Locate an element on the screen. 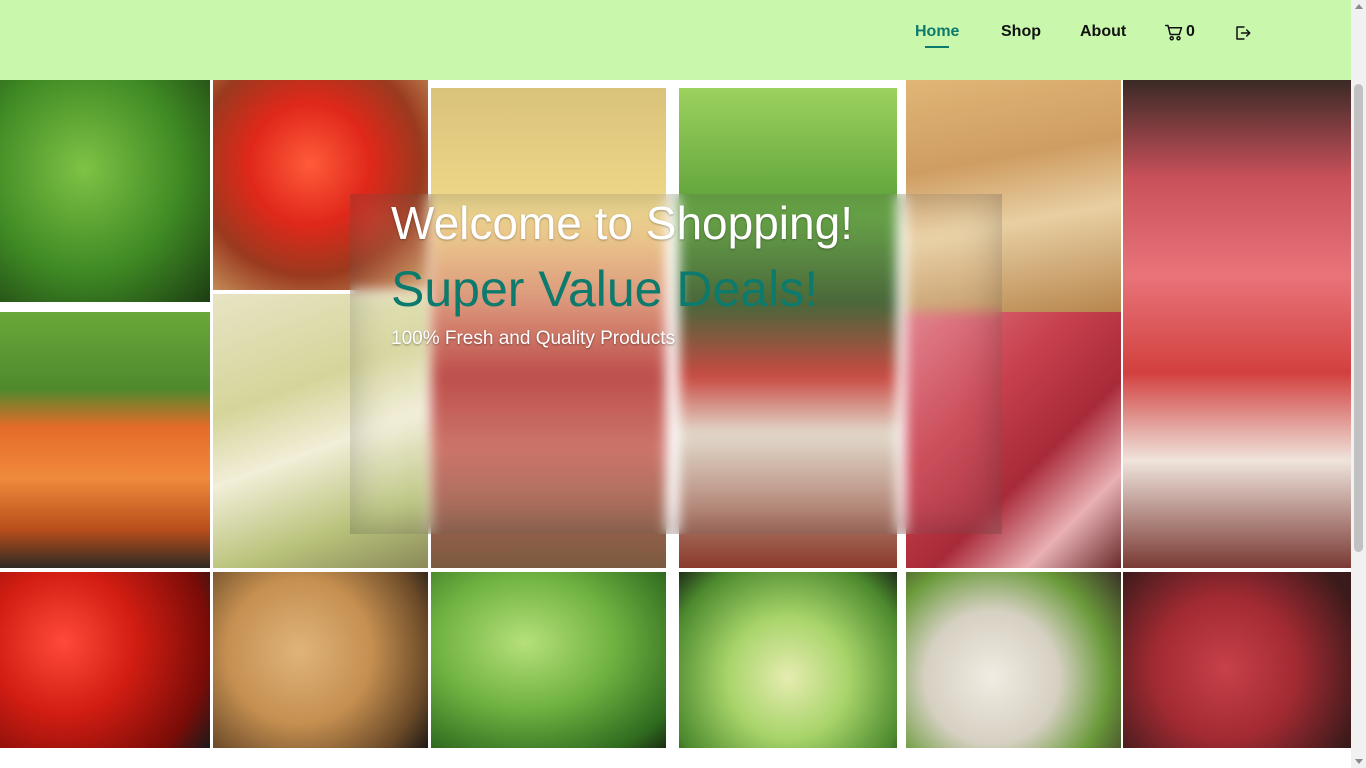  collage-tile-potatoes is located at coordinates (320, 660).